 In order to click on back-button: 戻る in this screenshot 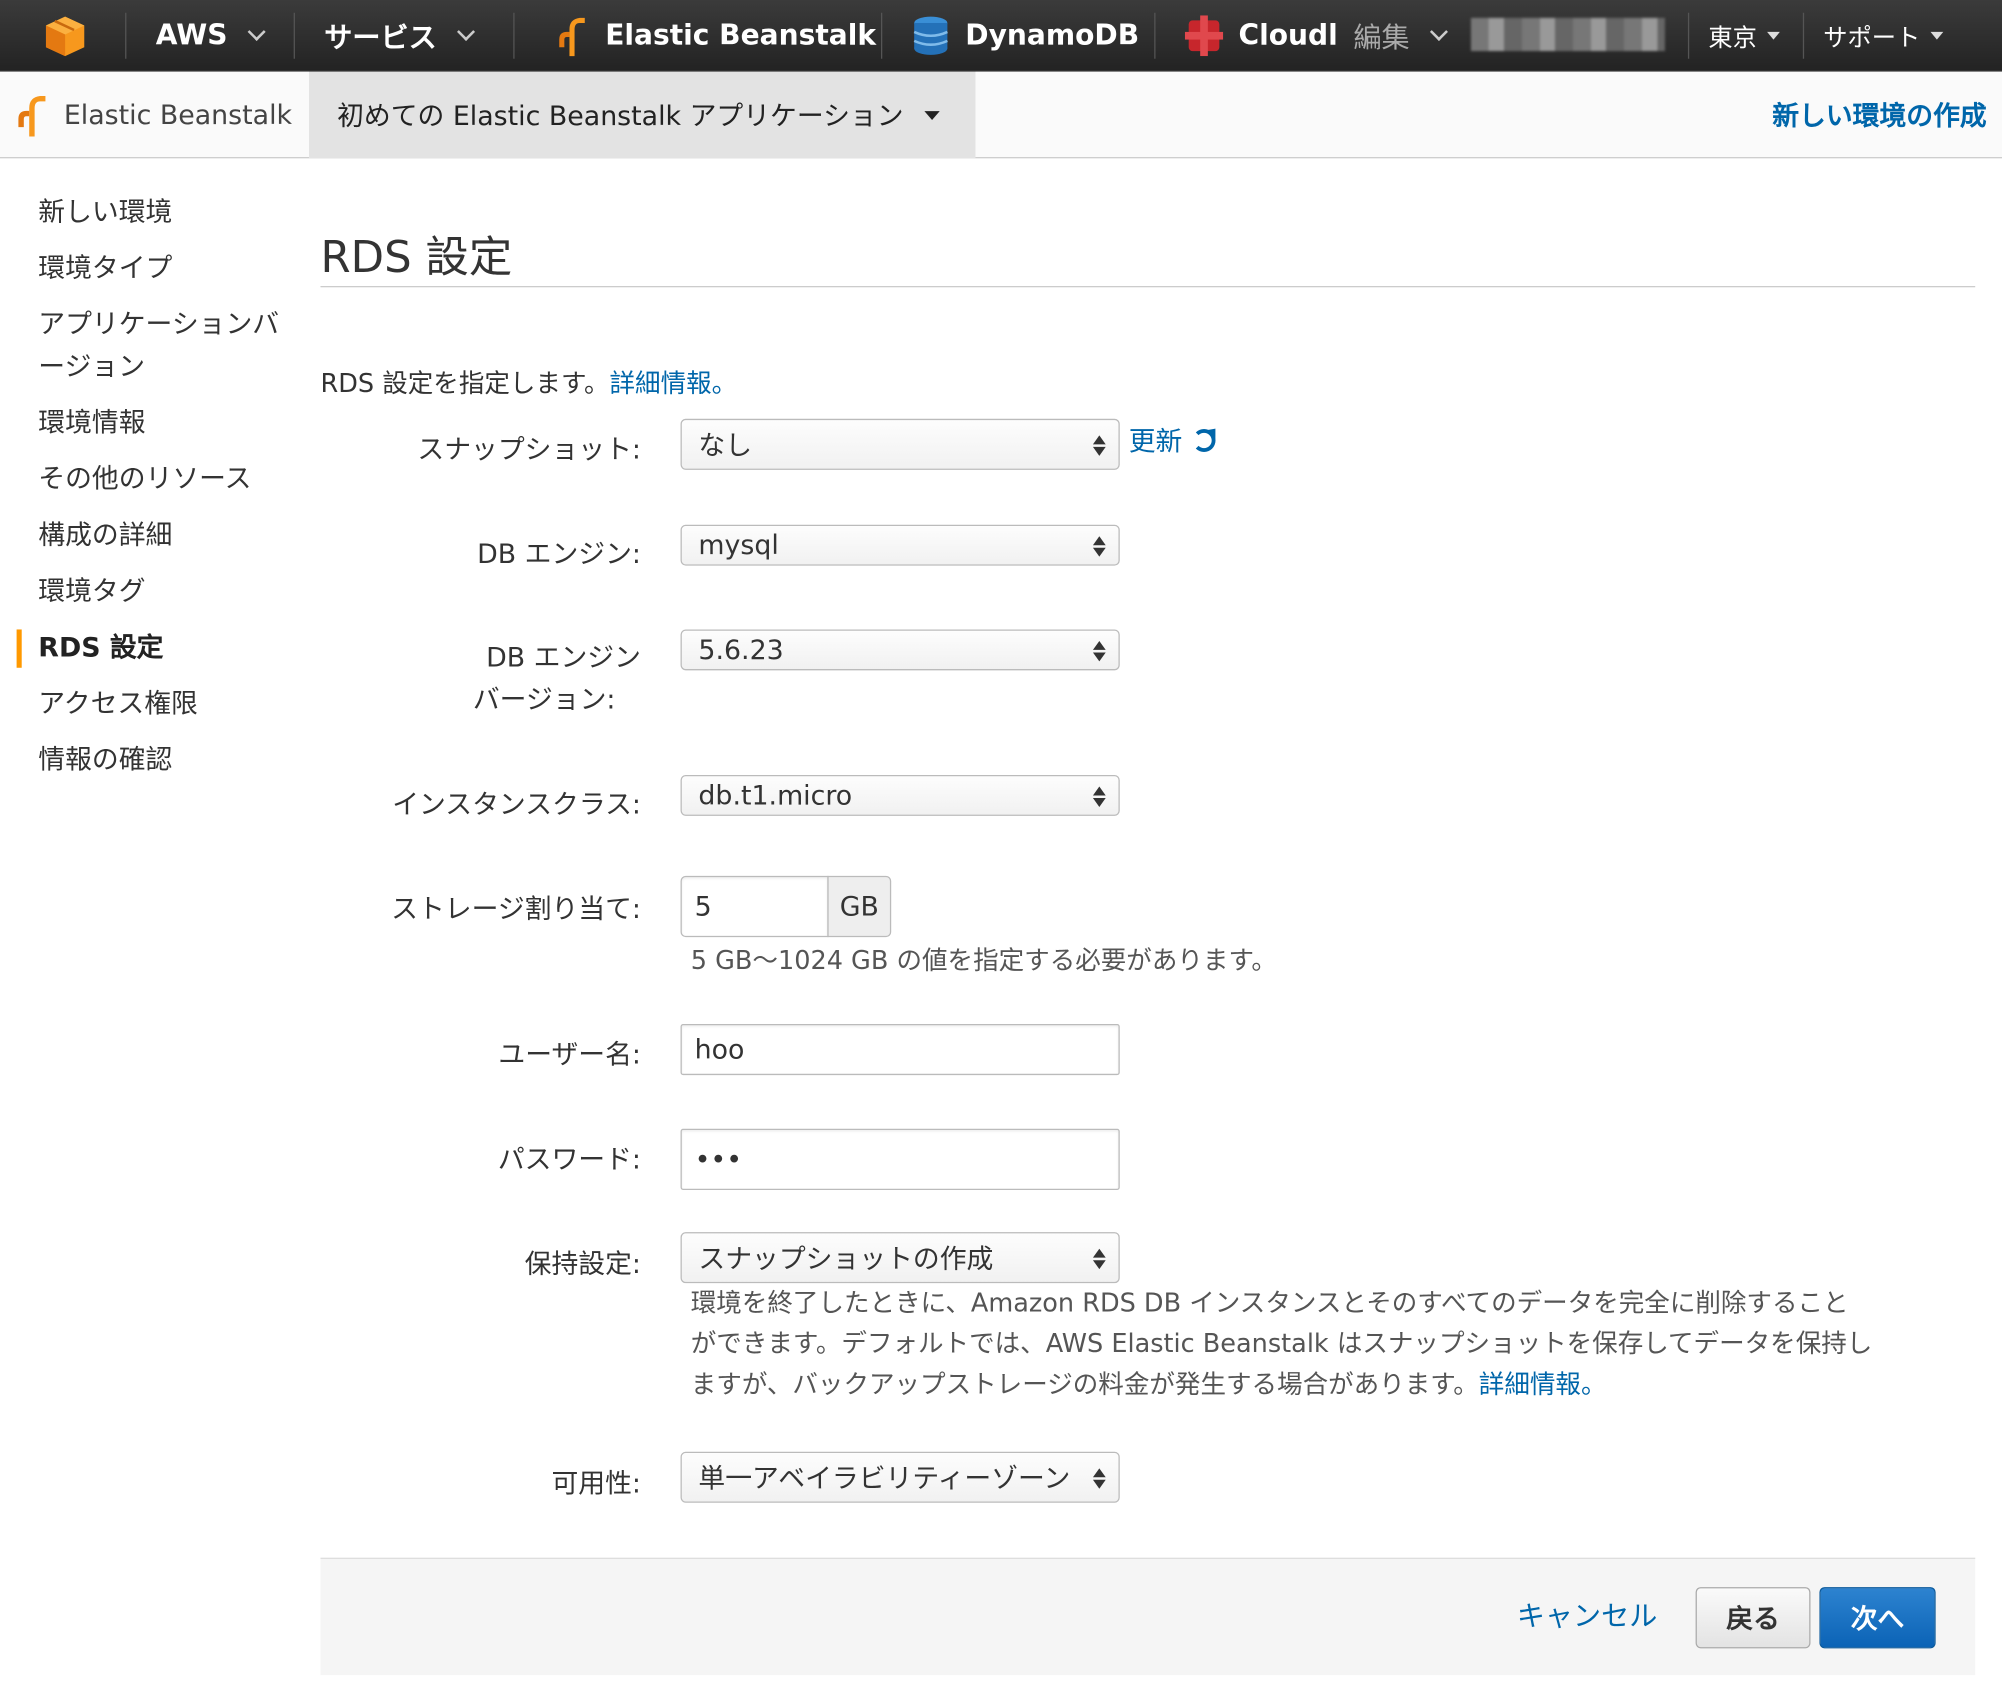, I will do `click(1753, 1618)`.